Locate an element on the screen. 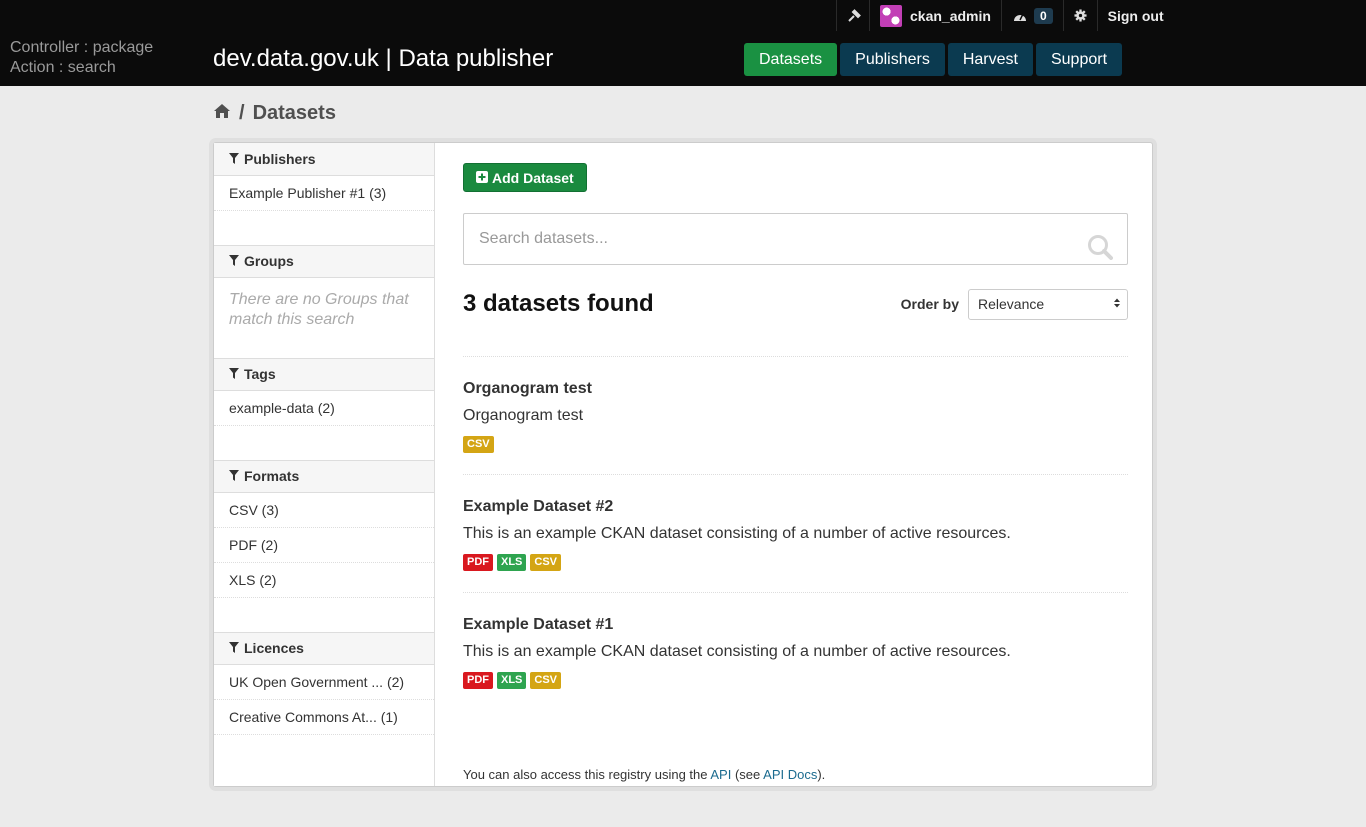 The image size is (1366, 827). results-count: 3 datasets found is located at coordinates (558, 303).